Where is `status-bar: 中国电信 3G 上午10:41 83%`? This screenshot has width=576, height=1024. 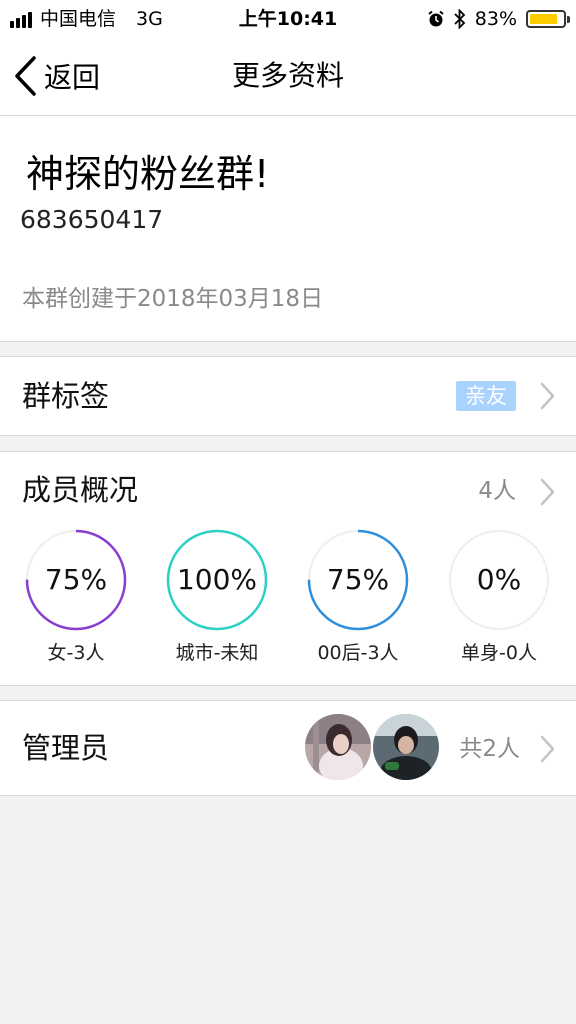
status-bar: 中国电信 3G 上午10:41 83% is located at coordinates (288, 20).